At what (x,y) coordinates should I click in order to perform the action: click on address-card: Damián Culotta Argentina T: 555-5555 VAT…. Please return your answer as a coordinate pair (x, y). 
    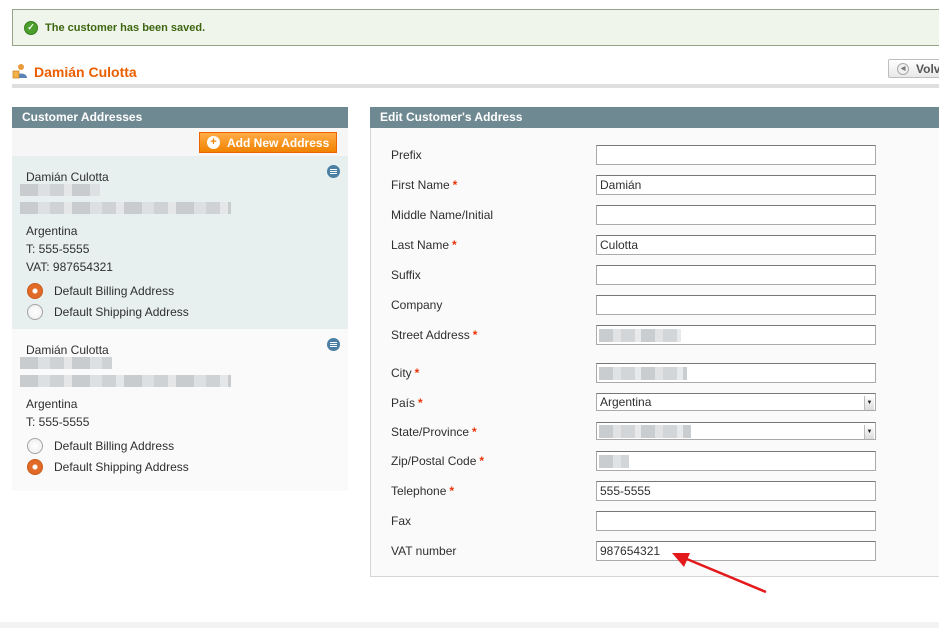
    Looking at the image, I should click on (180, 242).